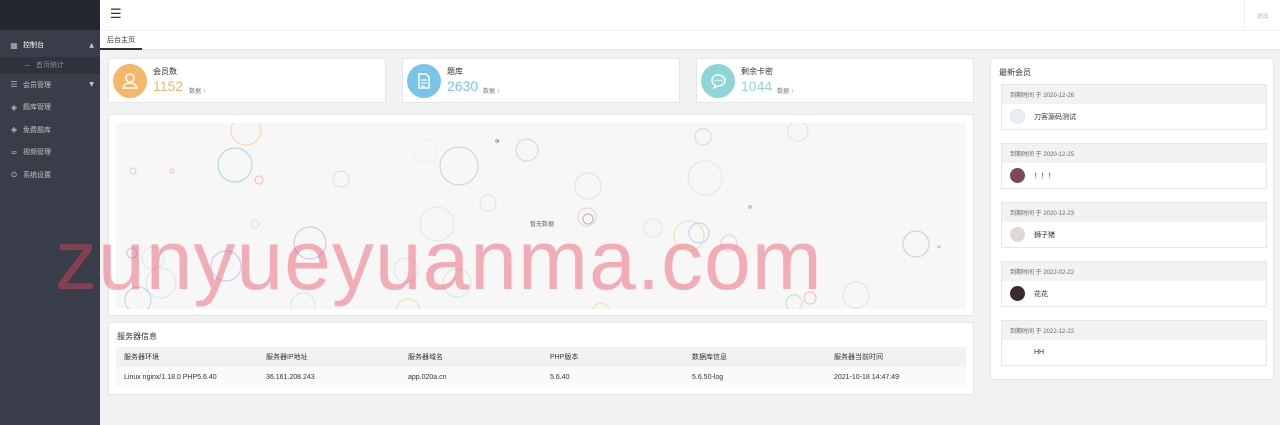 This screenshot has height=425, width=1280. What do you see at coordinates (896, 377) in the screenshot?
I see `table-cell: 2021-10-18 14:47:49` at bounding box center [896, 377].